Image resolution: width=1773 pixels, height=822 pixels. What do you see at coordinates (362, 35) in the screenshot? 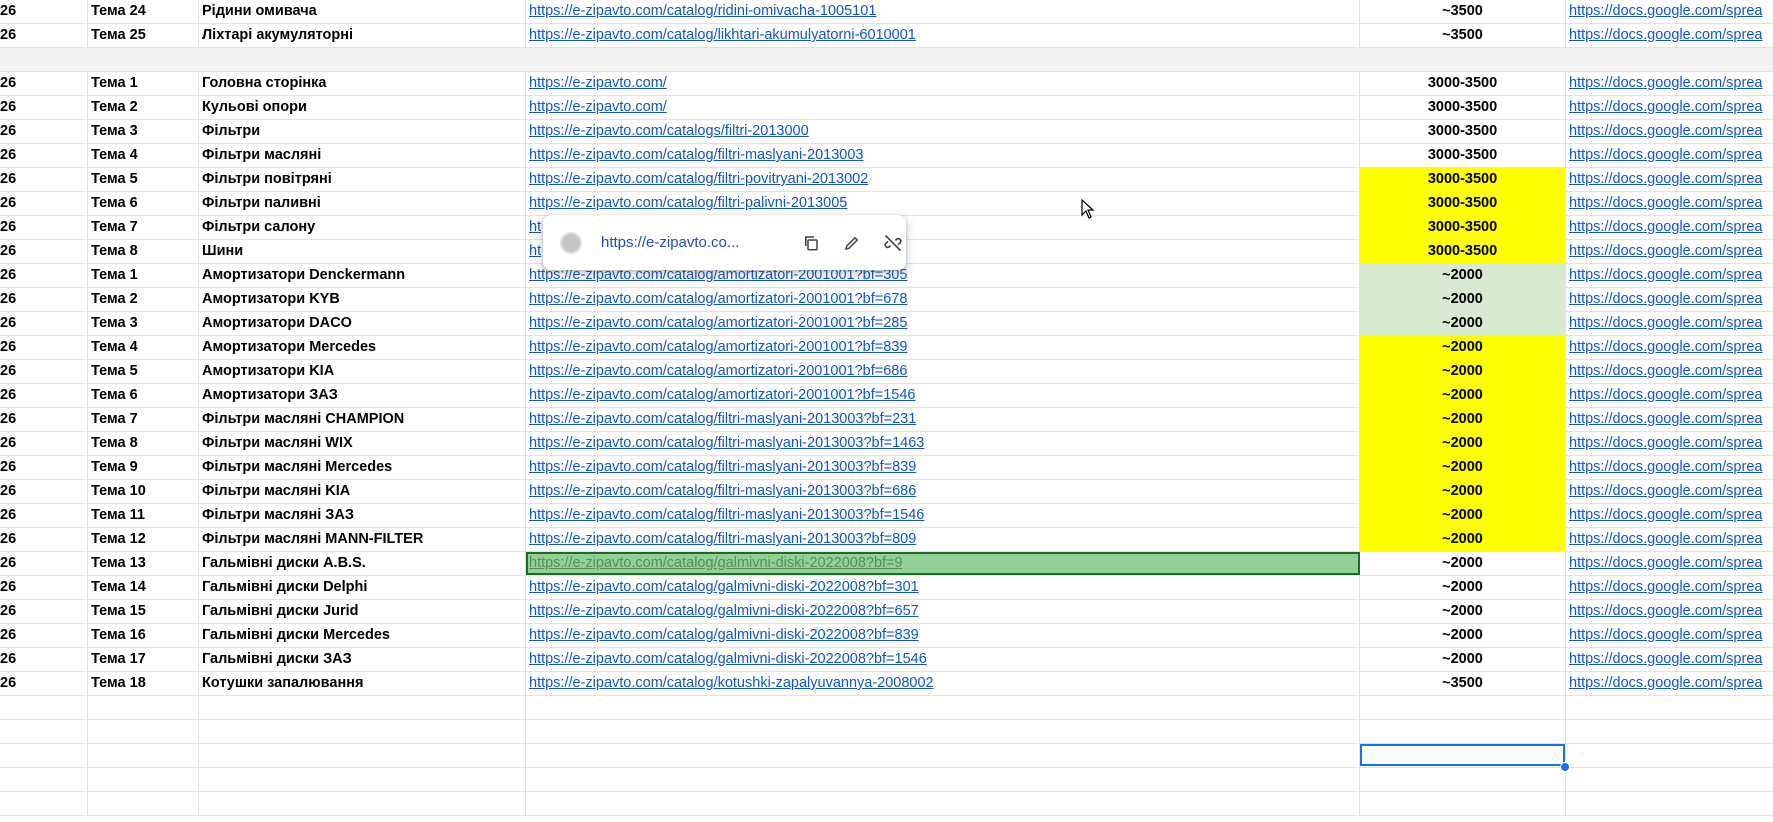
I see `cell-topic-name: Ліхтарі акумуляторні` at bounding box center [362, 35].